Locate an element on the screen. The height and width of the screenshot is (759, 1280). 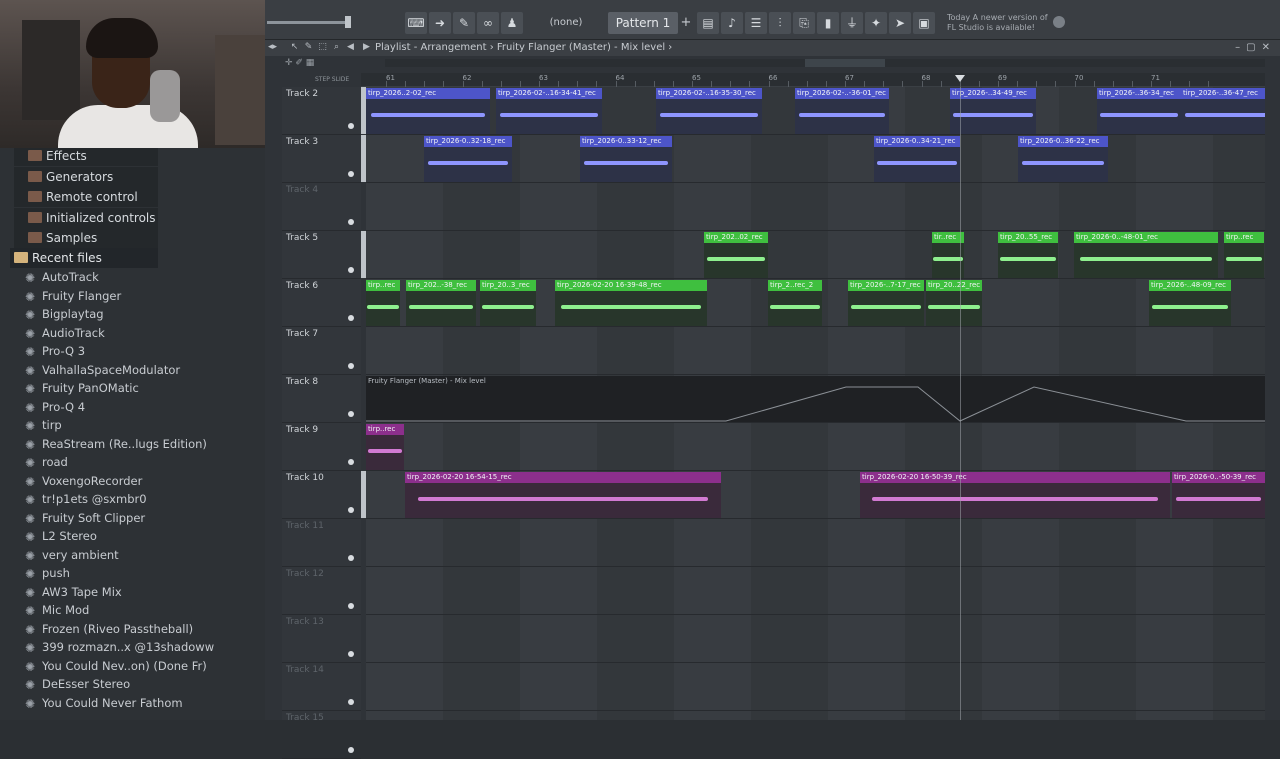
track-header: Track 8 is located at coordinates (321, 399).